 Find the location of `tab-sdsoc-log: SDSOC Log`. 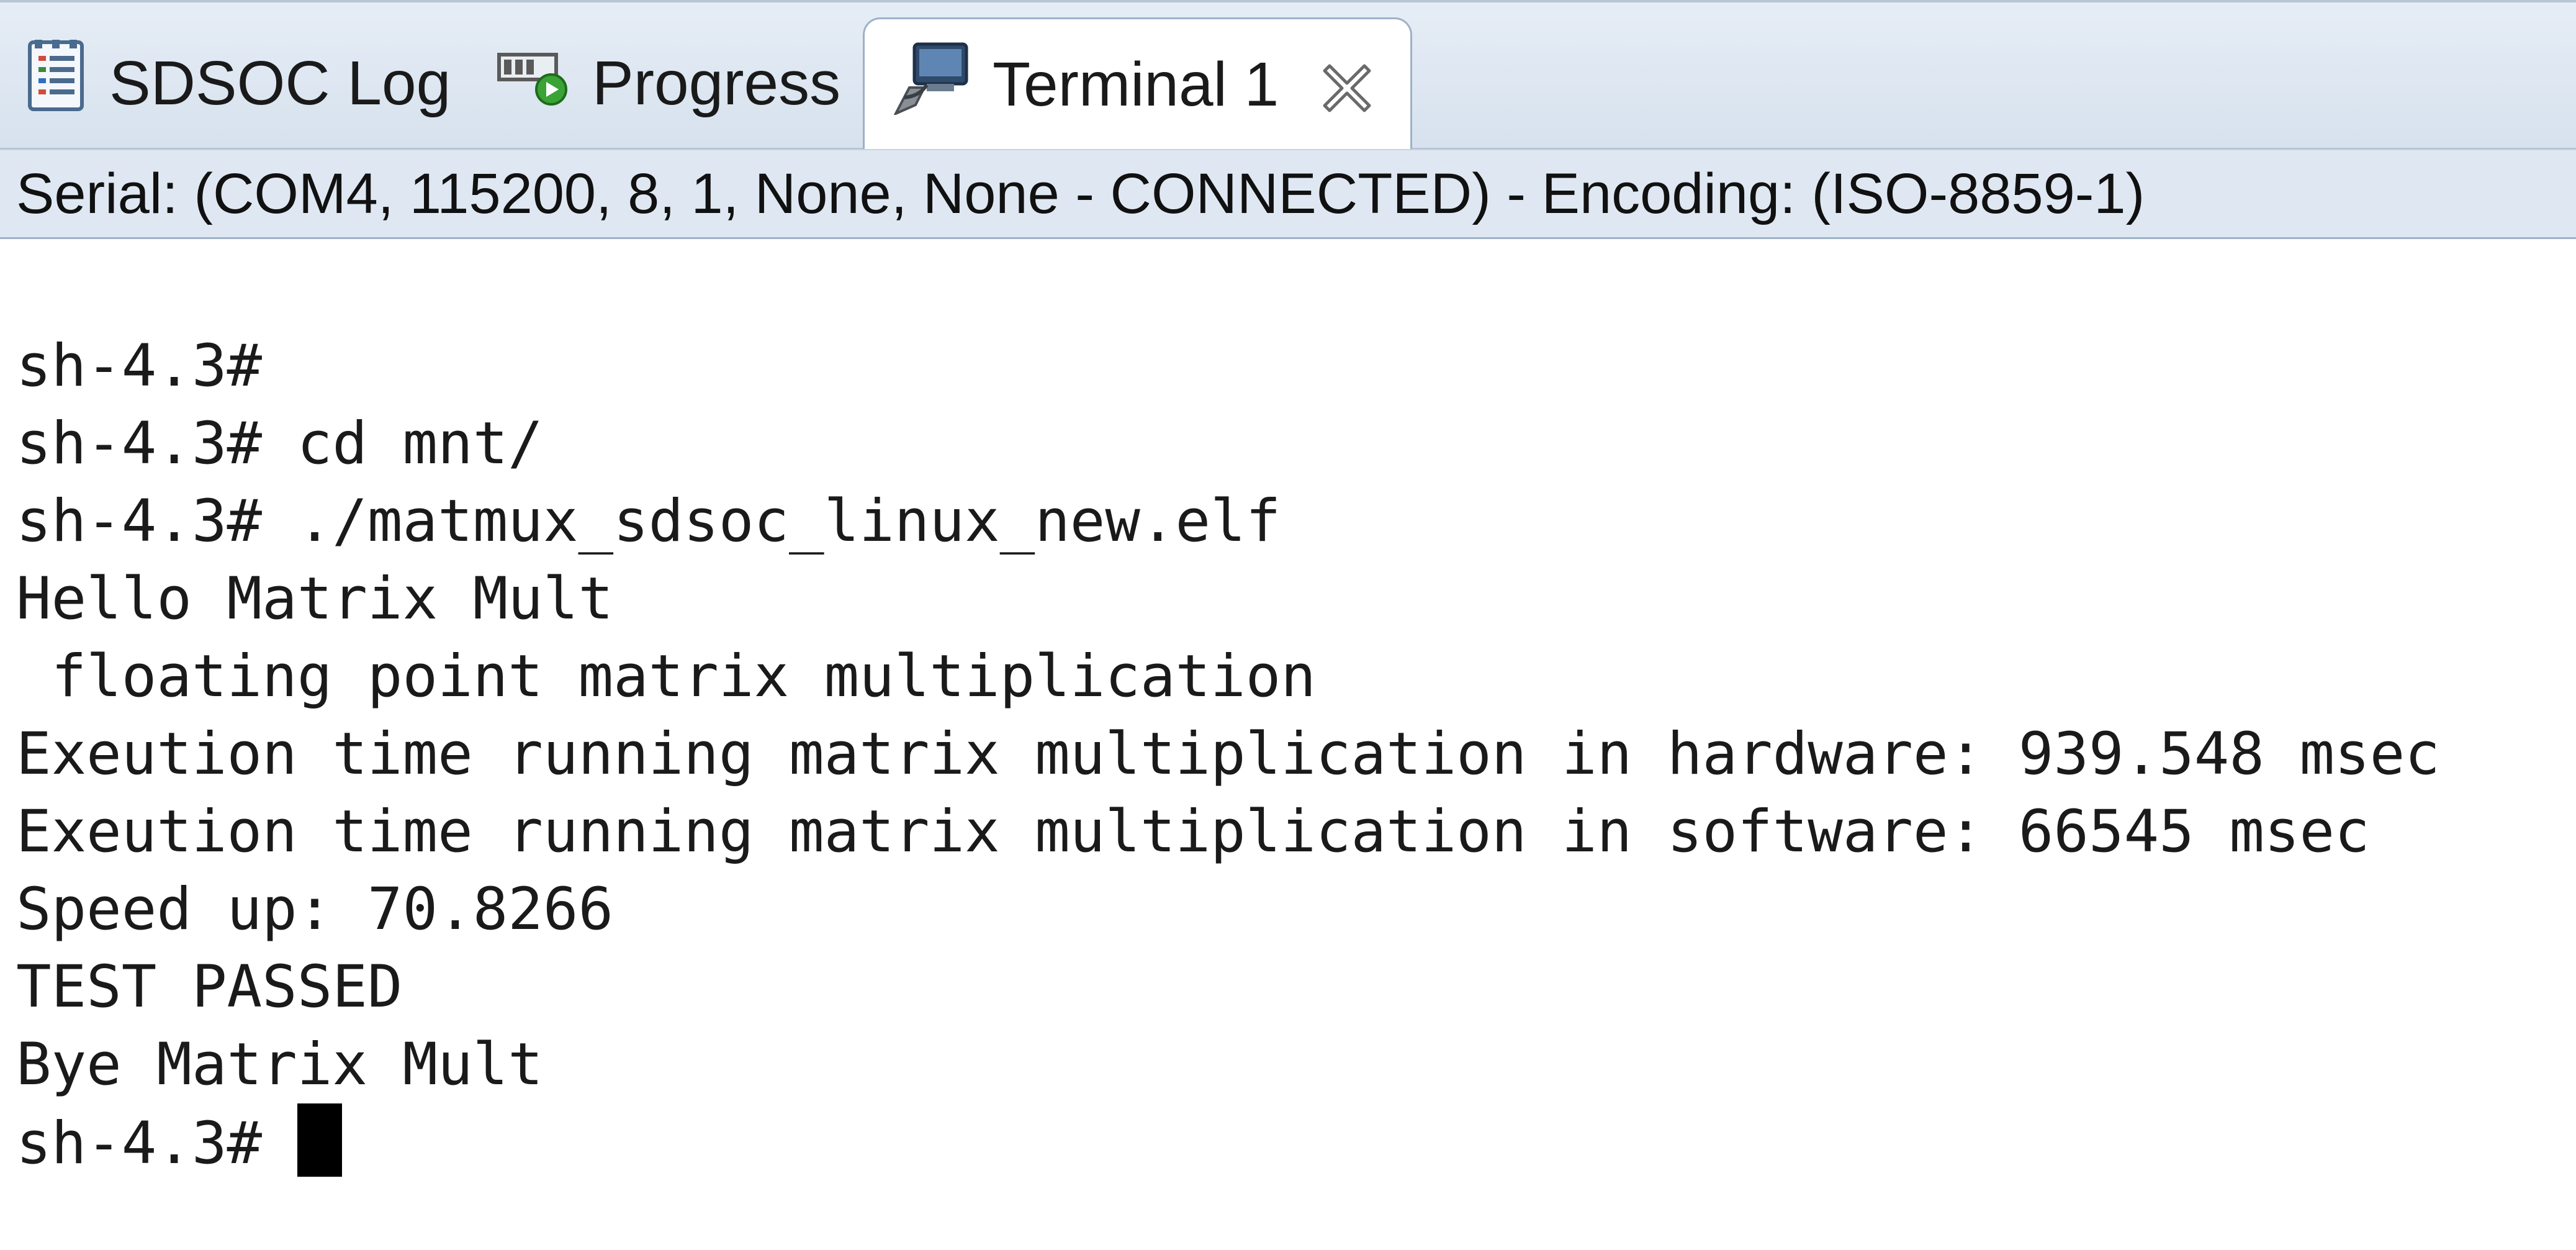

tab-sdsoc-log: SDSOC Log is located at coordinates (238, 83).